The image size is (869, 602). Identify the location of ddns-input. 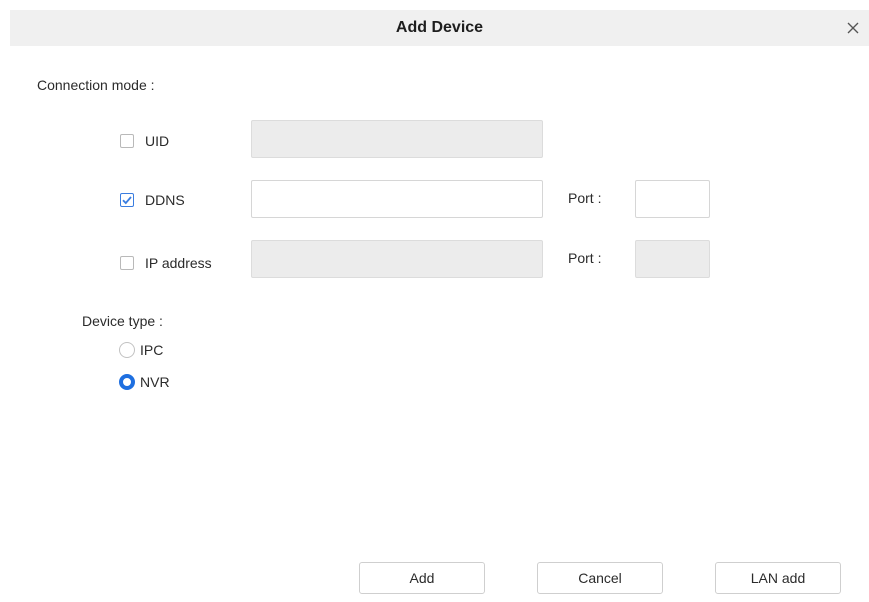
(397, 199).